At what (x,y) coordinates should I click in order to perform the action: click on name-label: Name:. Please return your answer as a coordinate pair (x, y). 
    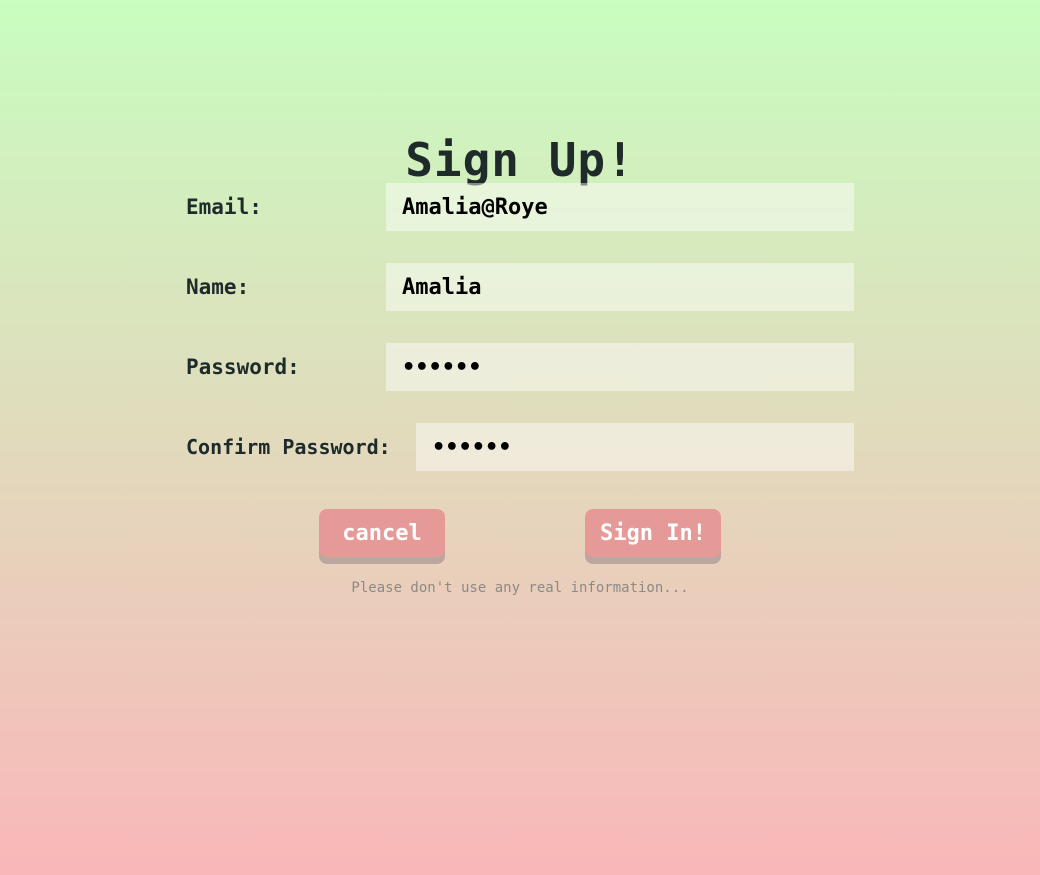
    Looking at the image, I should click on (218, 287).